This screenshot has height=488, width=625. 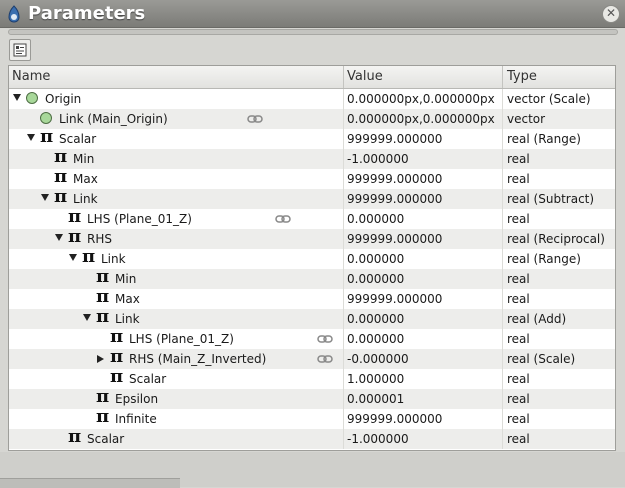 I want to click on top-scrollbar, so click(x=313, y=32).